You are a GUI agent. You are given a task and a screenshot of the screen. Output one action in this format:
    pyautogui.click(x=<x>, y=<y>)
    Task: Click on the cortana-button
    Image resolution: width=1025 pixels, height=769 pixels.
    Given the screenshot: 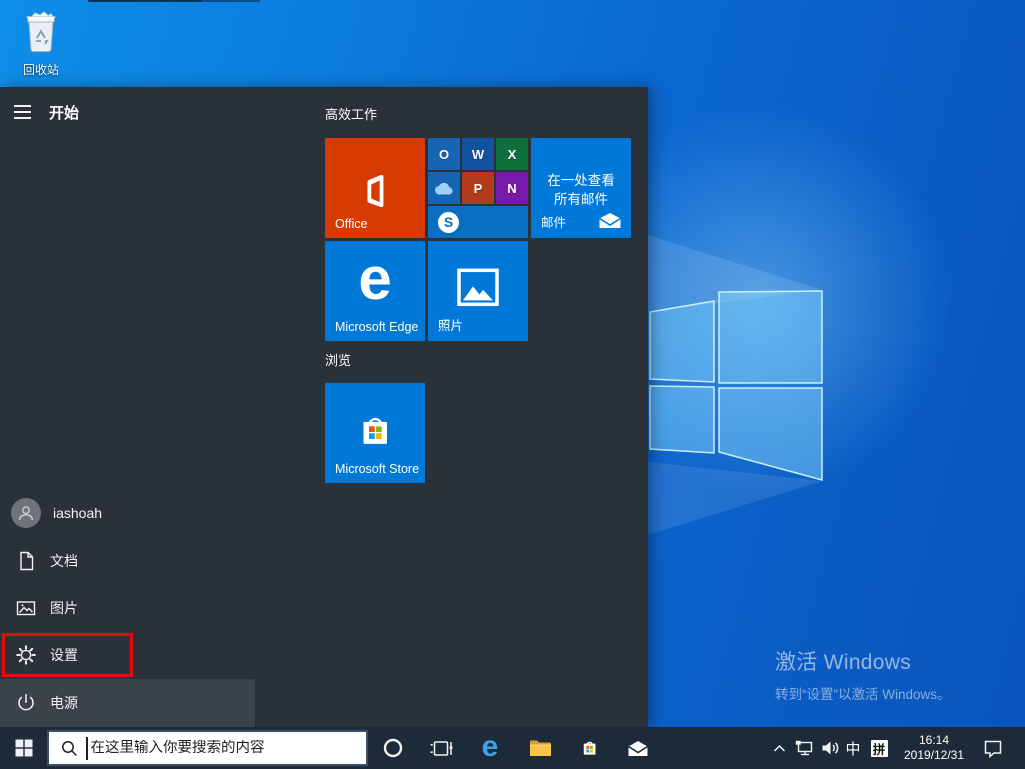 What is the action you would take?
    pyautogui.click(x=393, y=748)
    